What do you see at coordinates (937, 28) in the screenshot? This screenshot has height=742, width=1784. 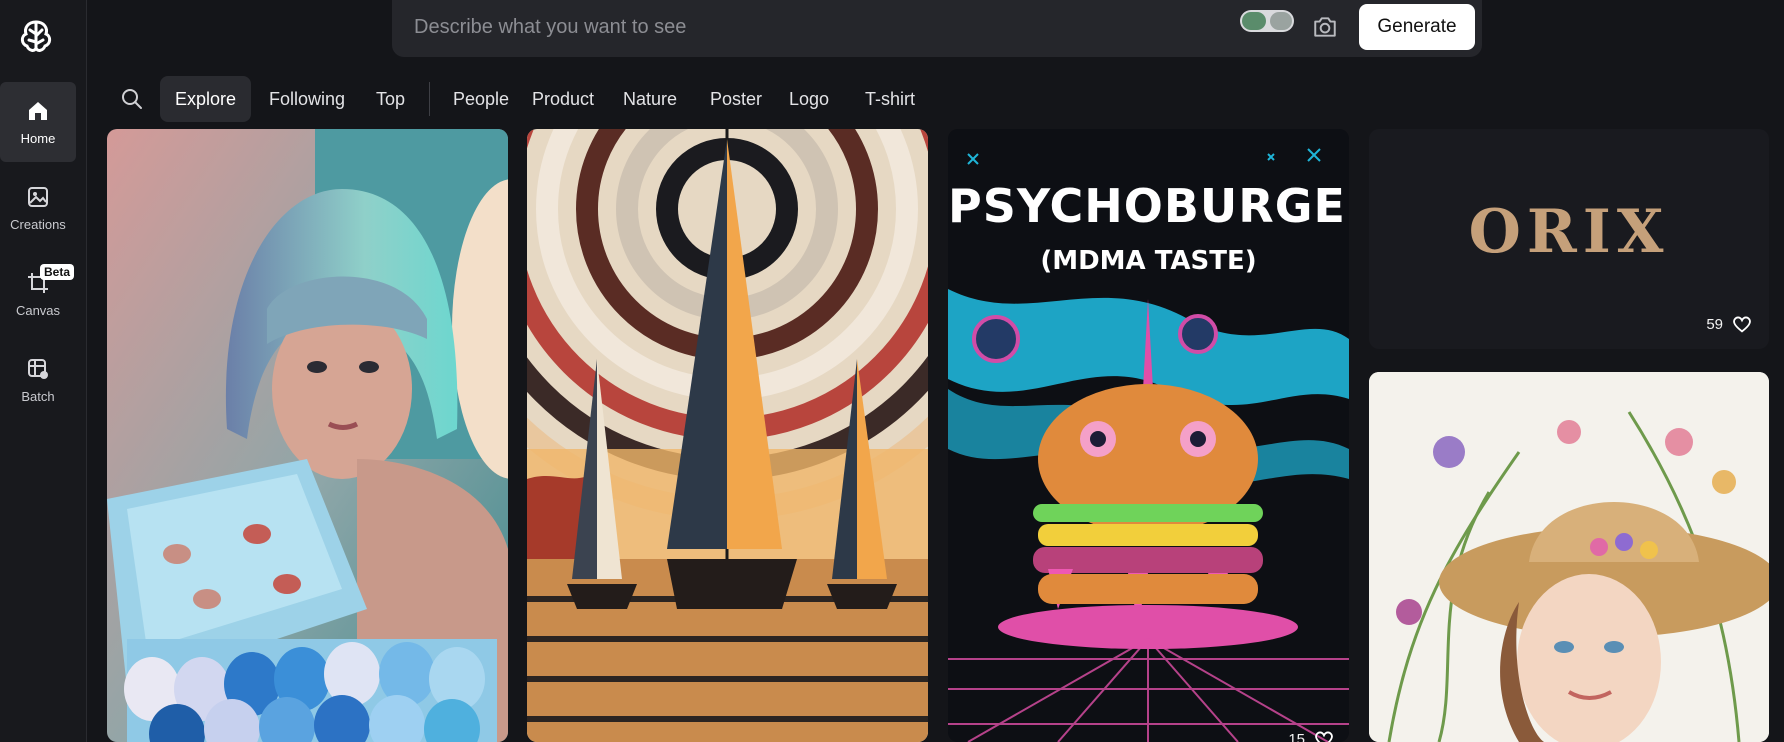 I see `prompt-bar: Describe what you want to see Generate` at bounding box center [937, 28].